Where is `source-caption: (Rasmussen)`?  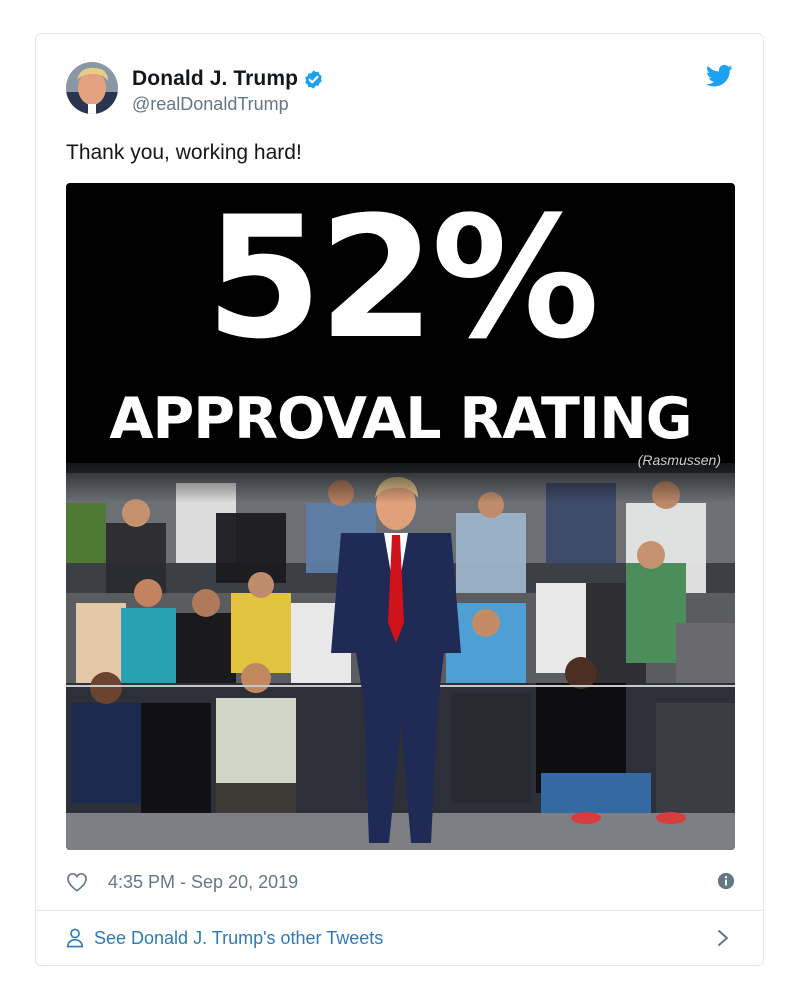 source-caption: (Rasmussen) is located at coordinates (679, 460).